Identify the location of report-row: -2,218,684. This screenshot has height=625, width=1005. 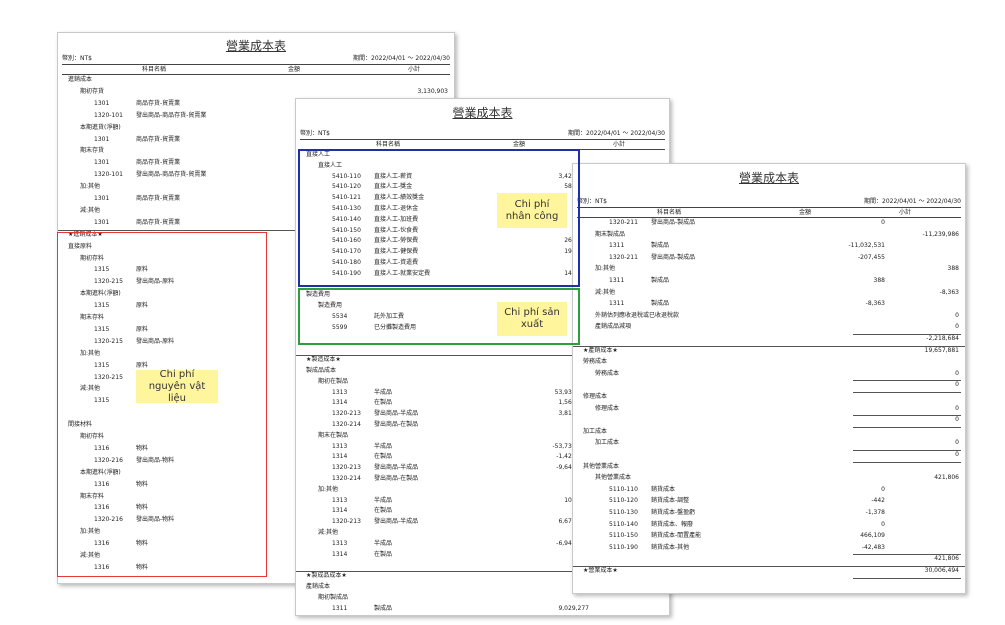
(769, 339).